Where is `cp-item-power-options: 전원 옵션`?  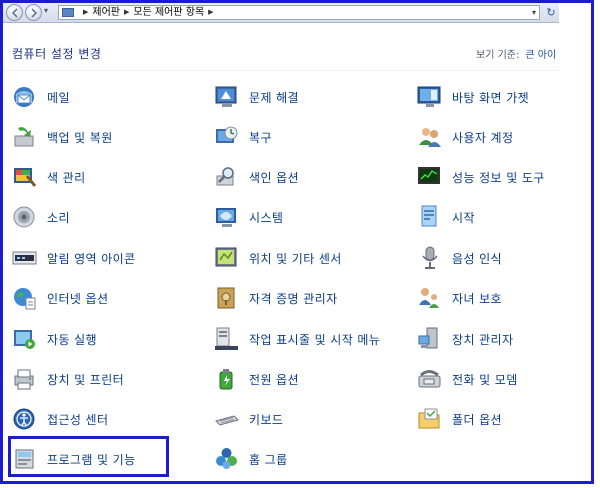 cp-item-power-options: 전원 옵션 is located at coordinates (256, 379).